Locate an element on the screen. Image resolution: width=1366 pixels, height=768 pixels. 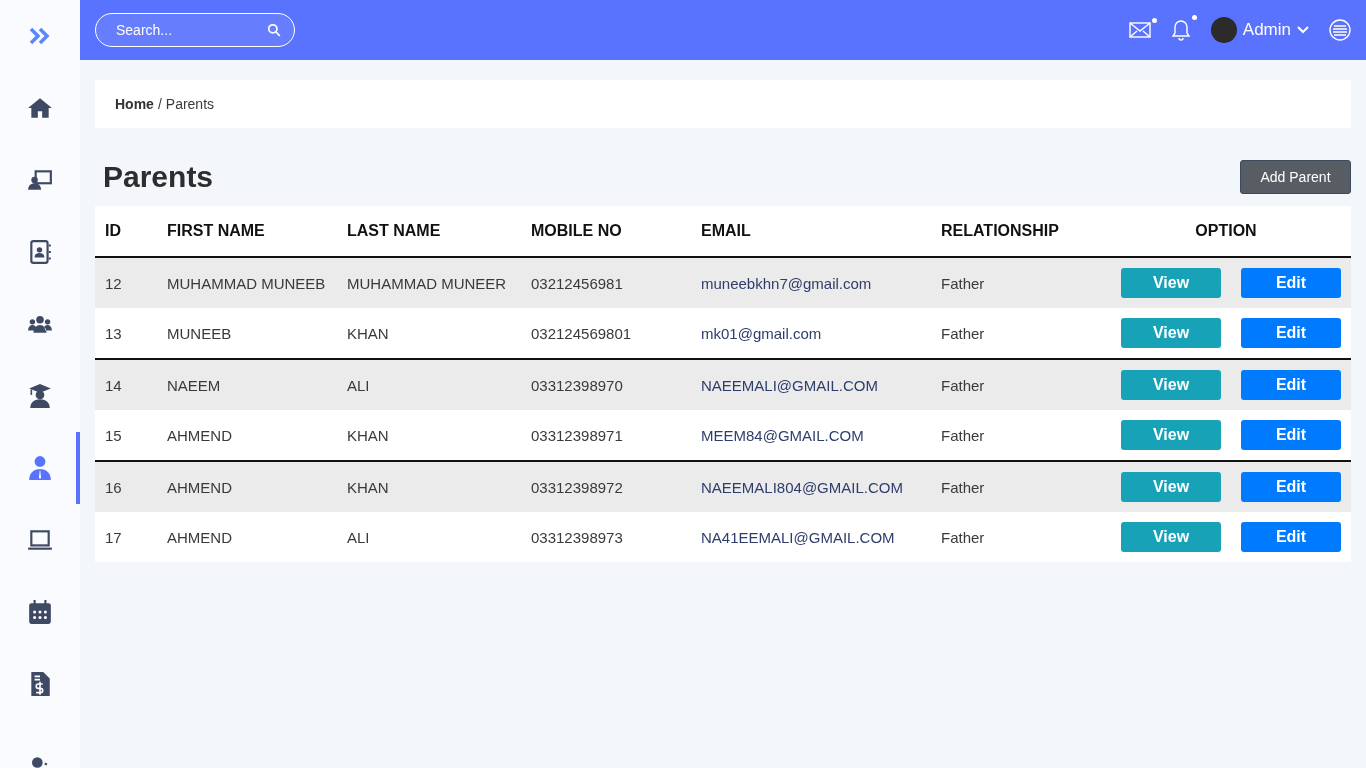
table-cell: 16 is located at coordinates (126, 486).